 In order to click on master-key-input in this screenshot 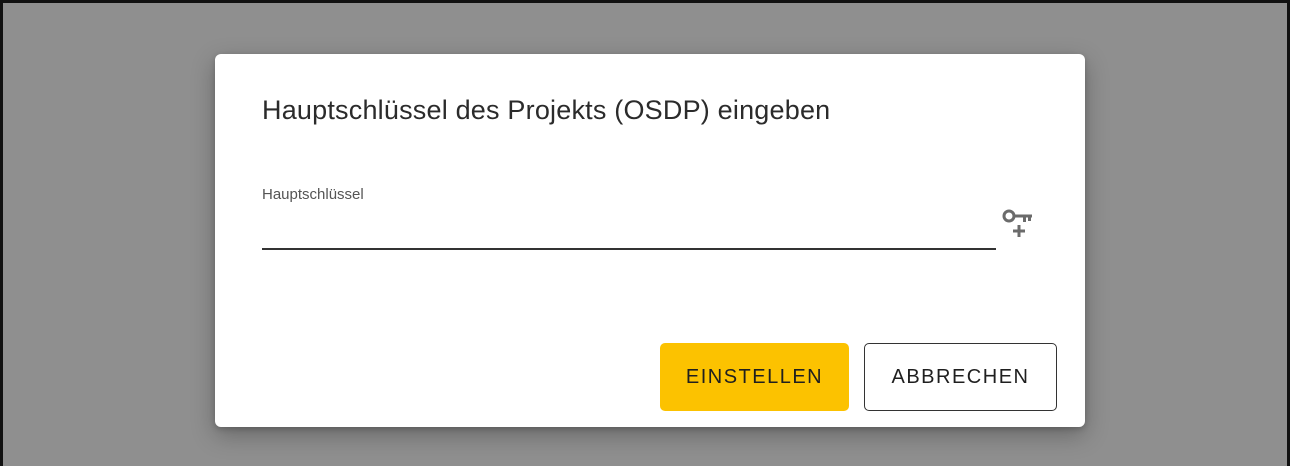, I will do `click(629, 234)`.